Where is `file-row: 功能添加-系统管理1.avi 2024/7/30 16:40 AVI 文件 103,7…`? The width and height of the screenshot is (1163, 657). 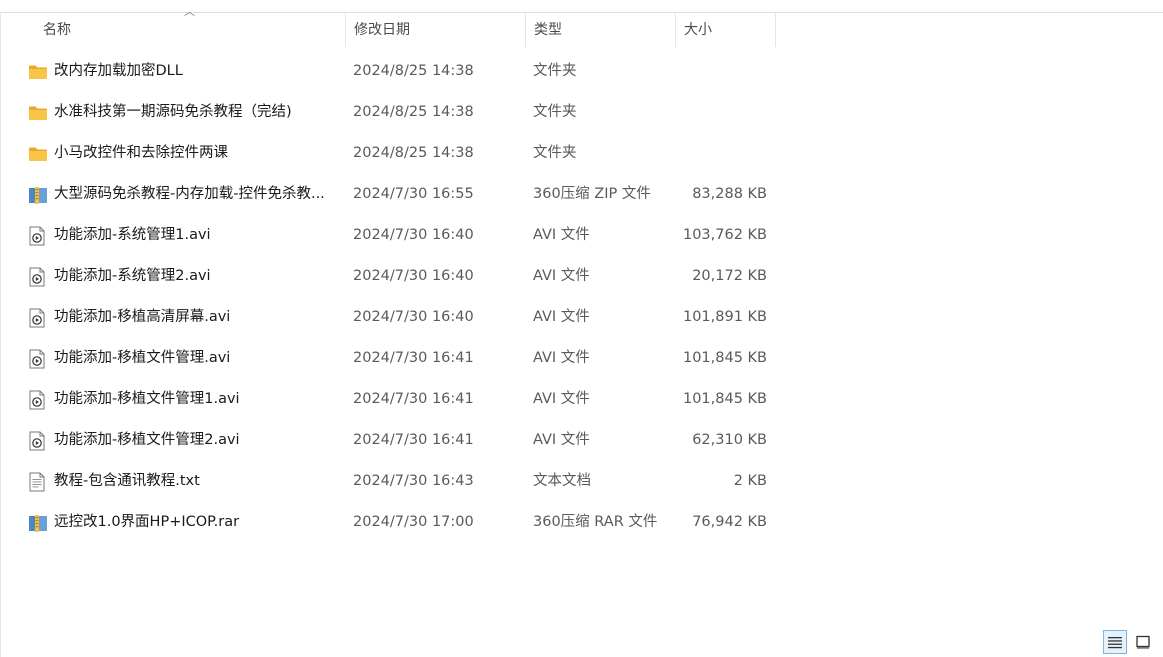 file-row: 功能添加-系统管理1.avi 2024/7/30 16:40 AVI 文件 103,7… is located at coordinates (401, 235).